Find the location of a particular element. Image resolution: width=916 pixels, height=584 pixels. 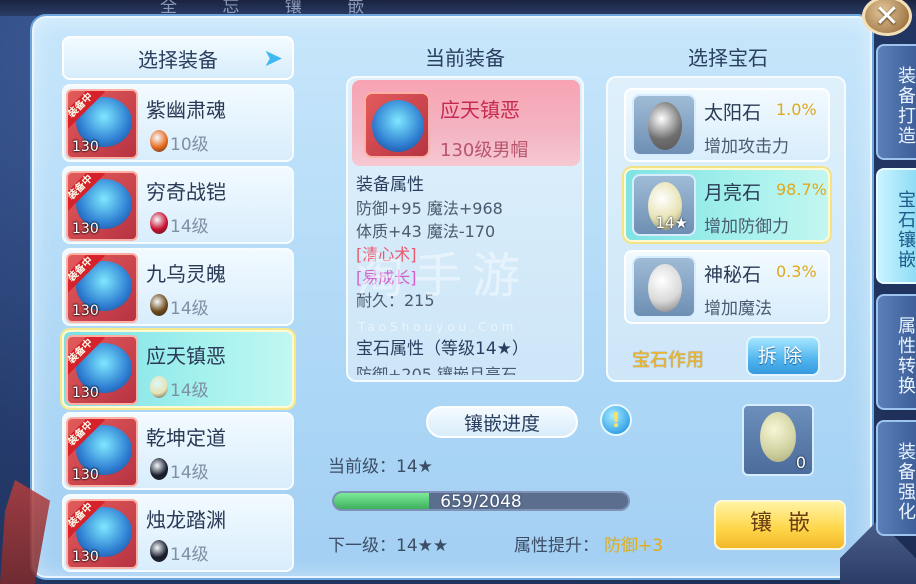

progress-bar: 659/2048 is located at coordinates (481, 501).